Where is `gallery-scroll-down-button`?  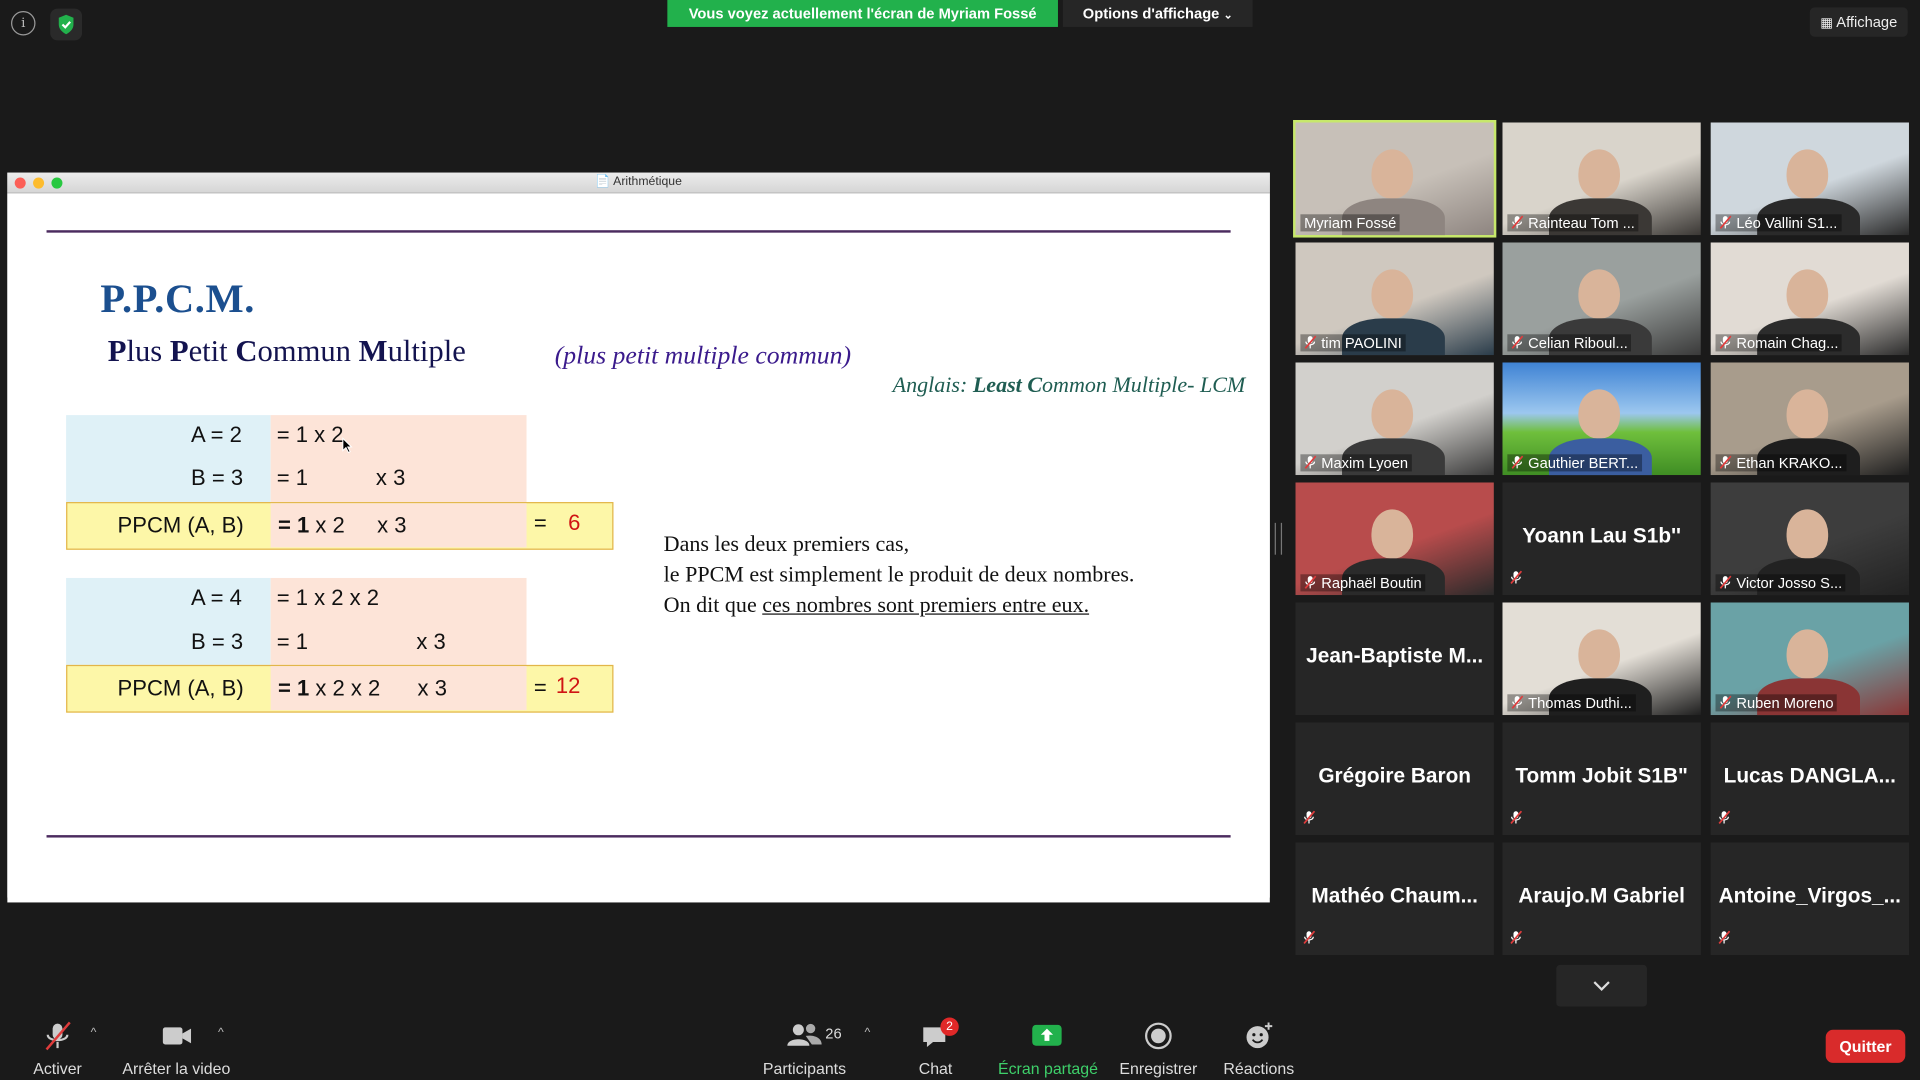
gallery-scroll-down-button is located at coordinates (1601, 985).